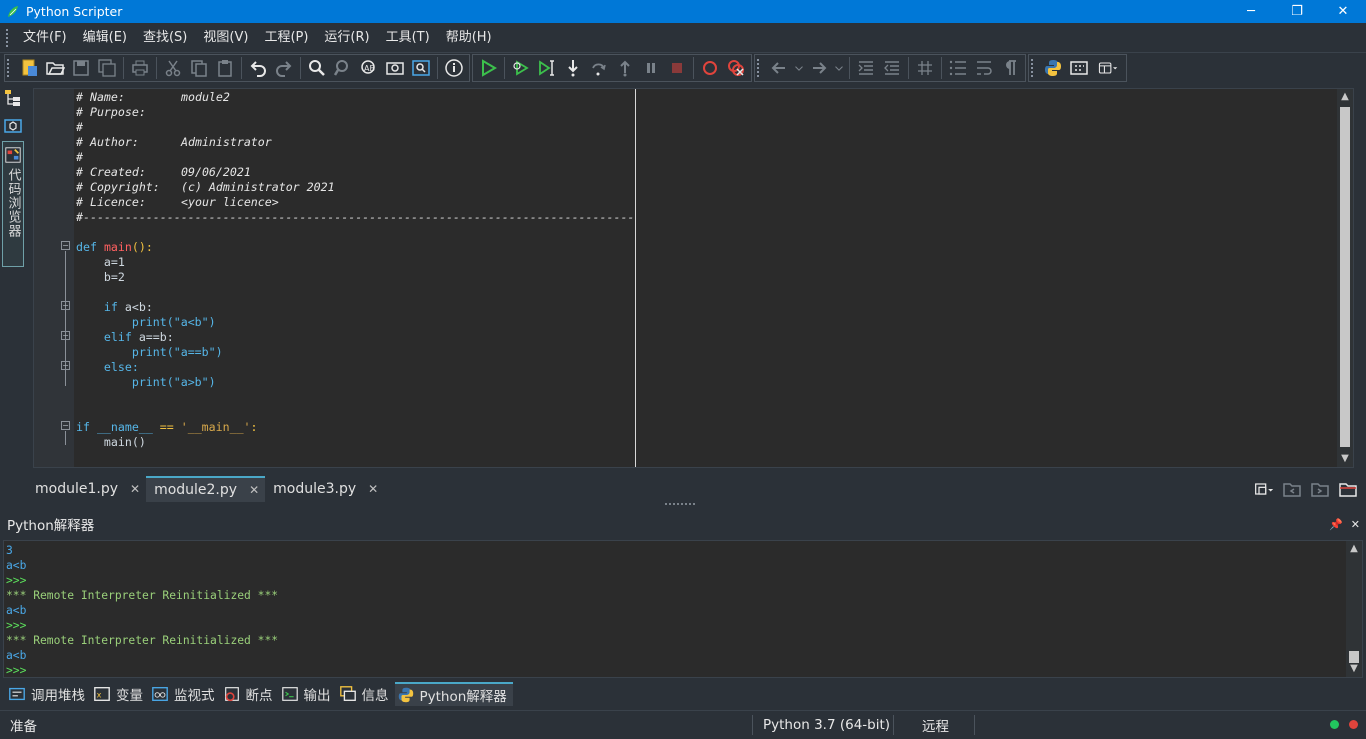 The height and width of the screenshot is (739, 1366). What do you see at coordinates (250, 694) in the screenshot?
I see `tab-breakpoints: 断点` at bounding box center [250, 694].